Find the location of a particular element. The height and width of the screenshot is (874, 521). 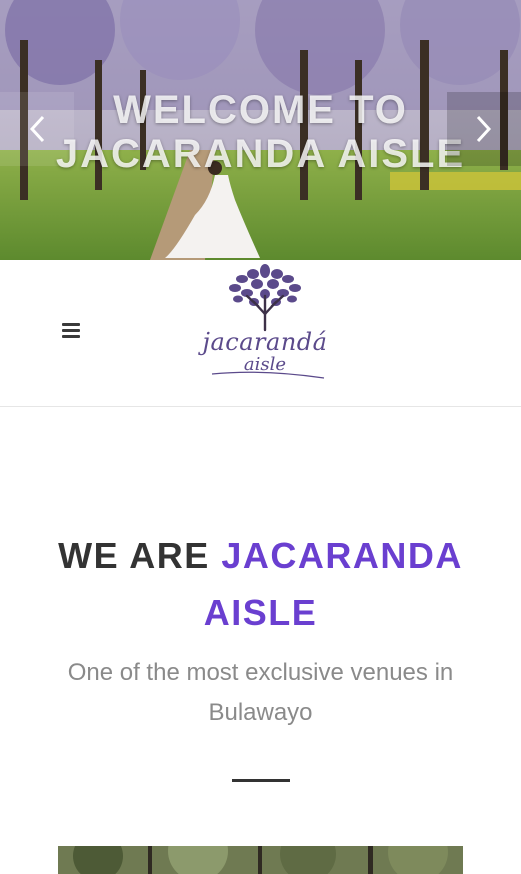

hero-title: WELCOME TO JACARANDA AISLE is located at coordinates (260, 132).